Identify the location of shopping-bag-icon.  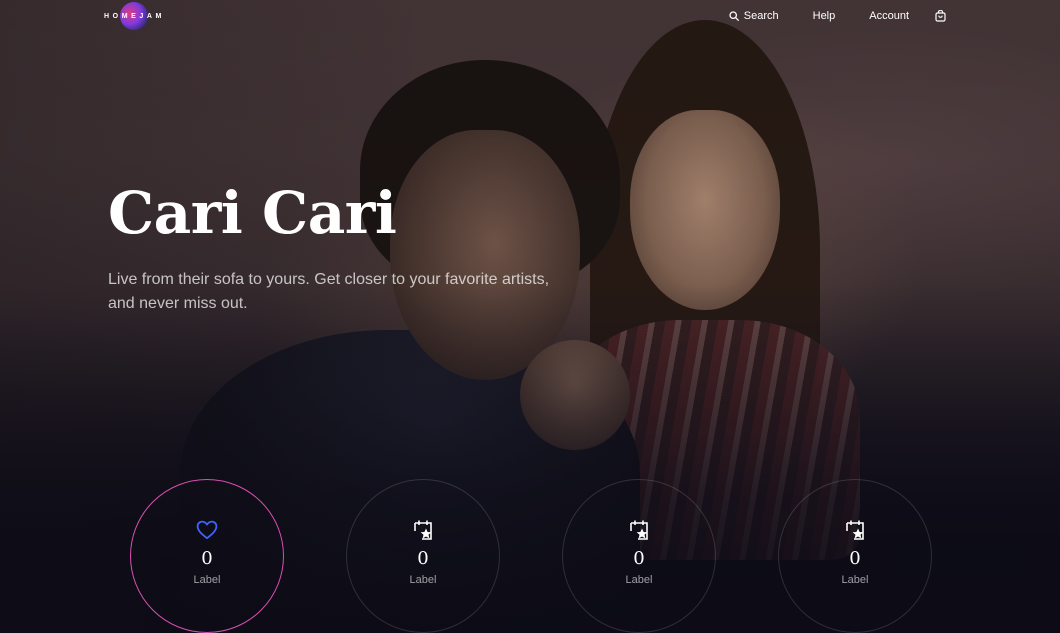
(940, 16).